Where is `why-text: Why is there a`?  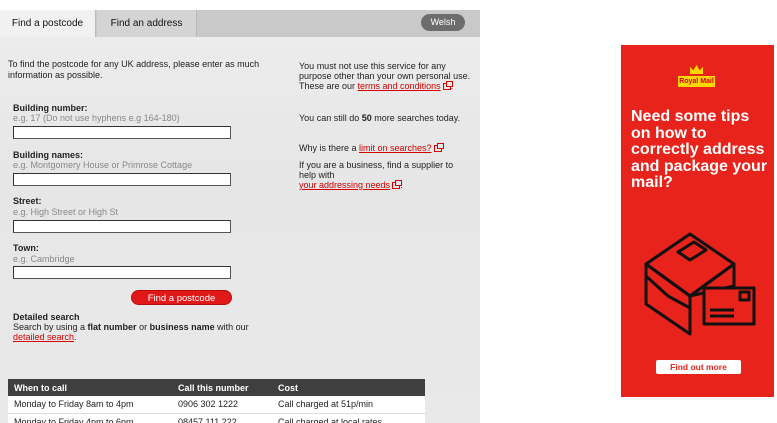 why-text: Why is there a is located at coordinates (329, 148).